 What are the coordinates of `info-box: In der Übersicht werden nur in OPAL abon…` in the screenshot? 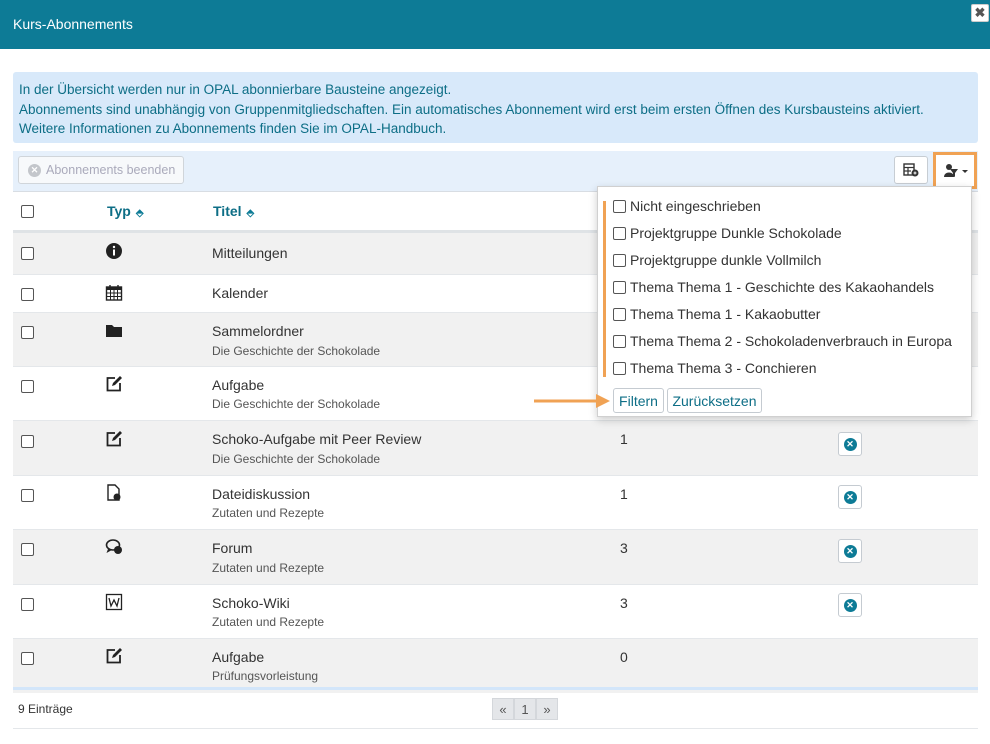 It's located at (495, 107).